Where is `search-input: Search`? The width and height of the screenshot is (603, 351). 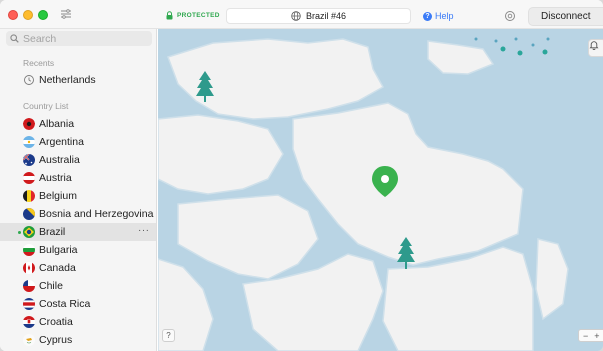 search-input: Search is located at coordinates (79, 38).